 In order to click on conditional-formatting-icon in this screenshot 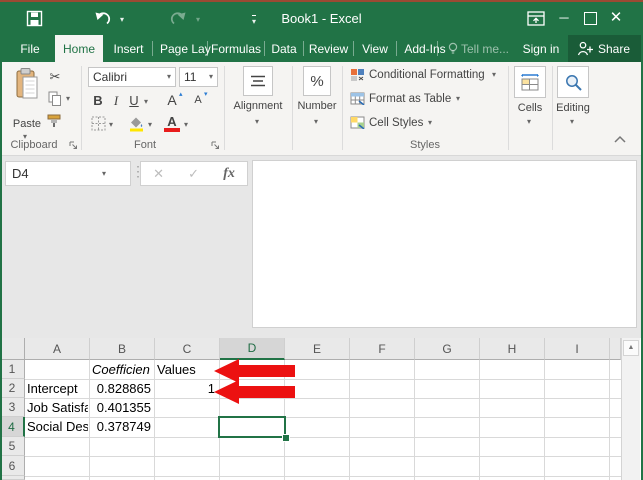, I will do `click(357, 75)`.